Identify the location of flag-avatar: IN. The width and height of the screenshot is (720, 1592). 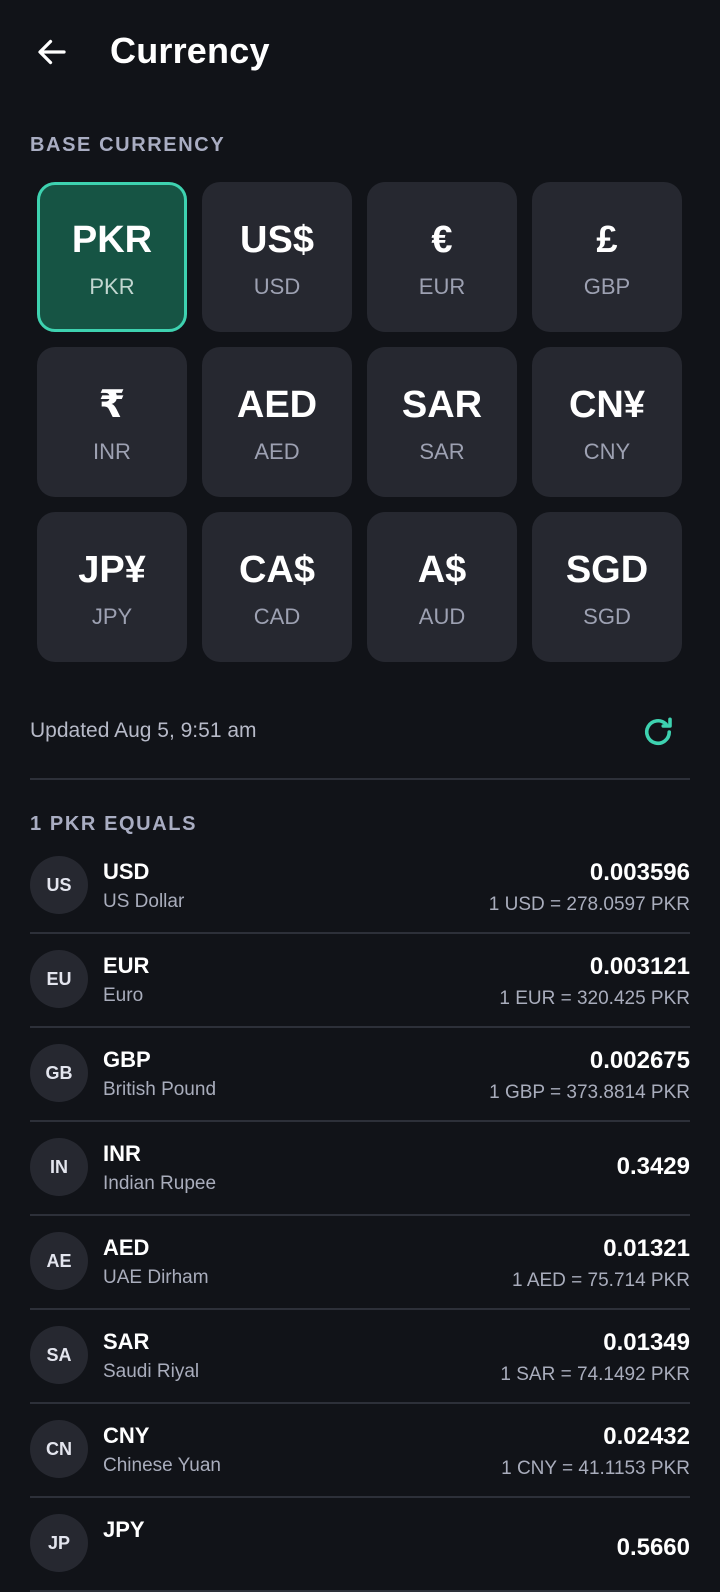
(59, 1167).